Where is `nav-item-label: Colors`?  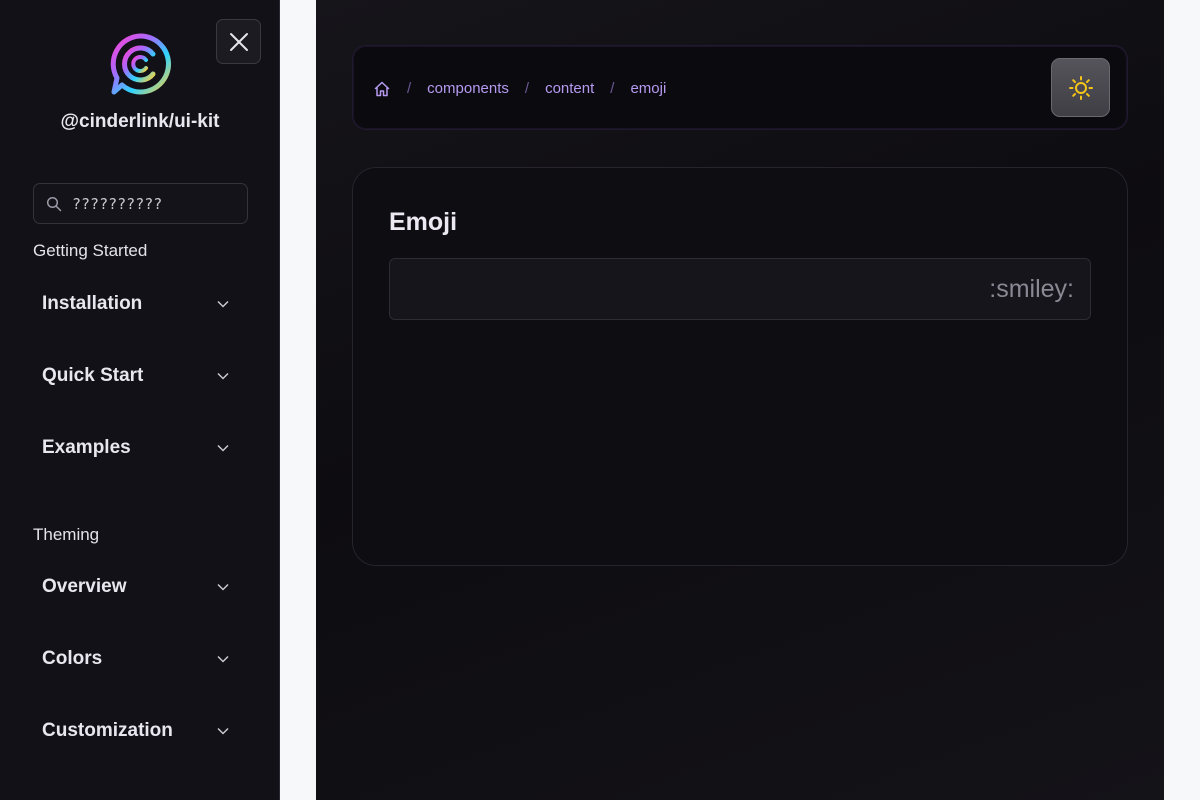
nav-item-label: Colors is located at coordinates (72, 658).